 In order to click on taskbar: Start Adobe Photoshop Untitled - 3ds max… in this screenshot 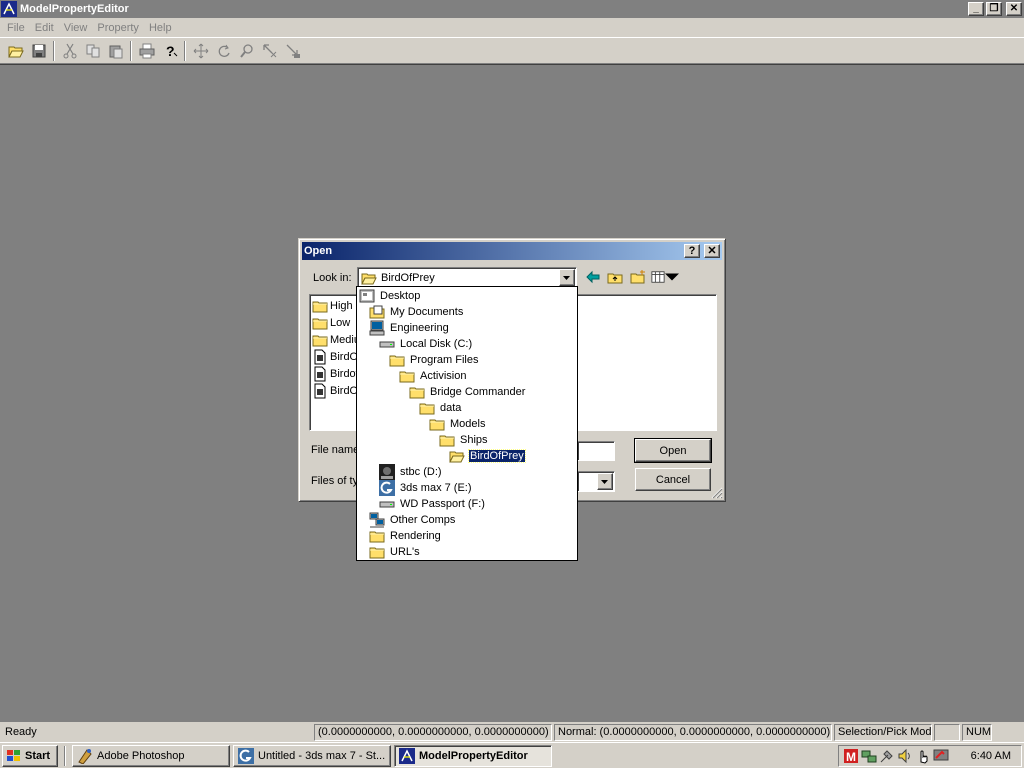, I will do `click(512, 755)`.